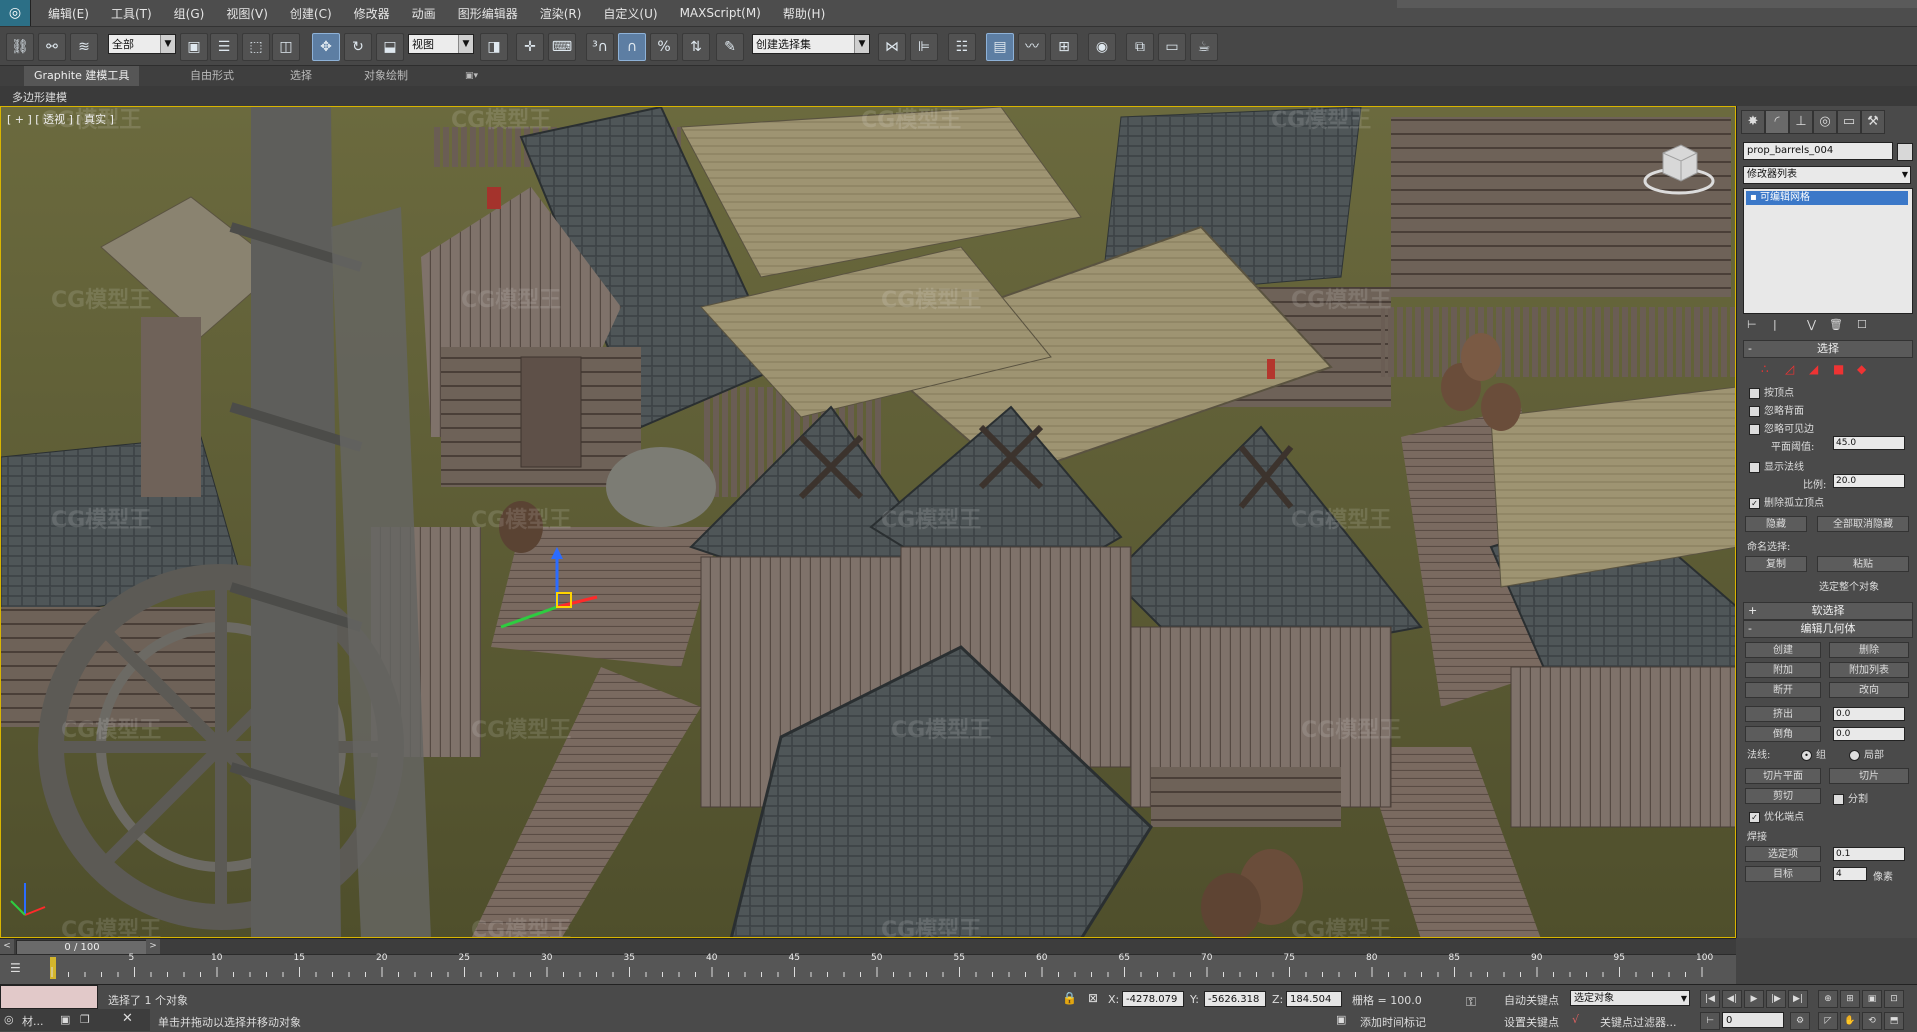 Image resolution: width=1917 pixels, height=1032 pixels. Describe the element at coordinates (1863, 524) in the screenshot. I see `unhide-all-button: 全部取消隐藏` at that location.